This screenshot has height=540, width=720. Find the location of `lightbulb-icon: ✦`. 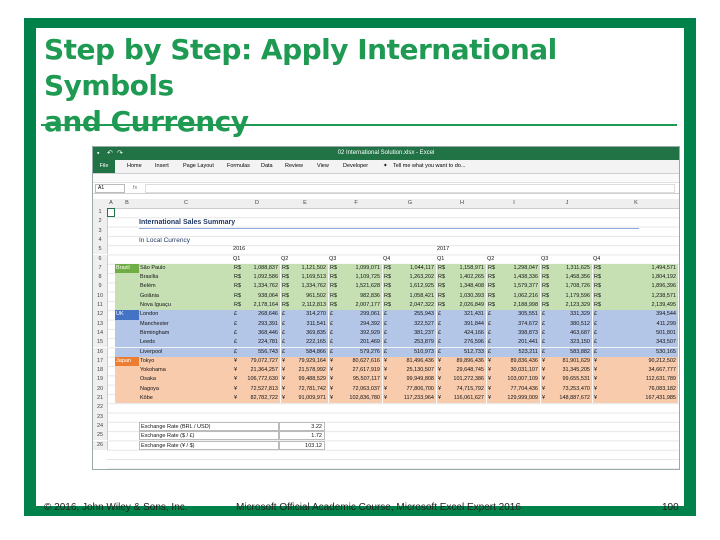

lightbulb-icon: ✦ is located at coordinates (385, 166).